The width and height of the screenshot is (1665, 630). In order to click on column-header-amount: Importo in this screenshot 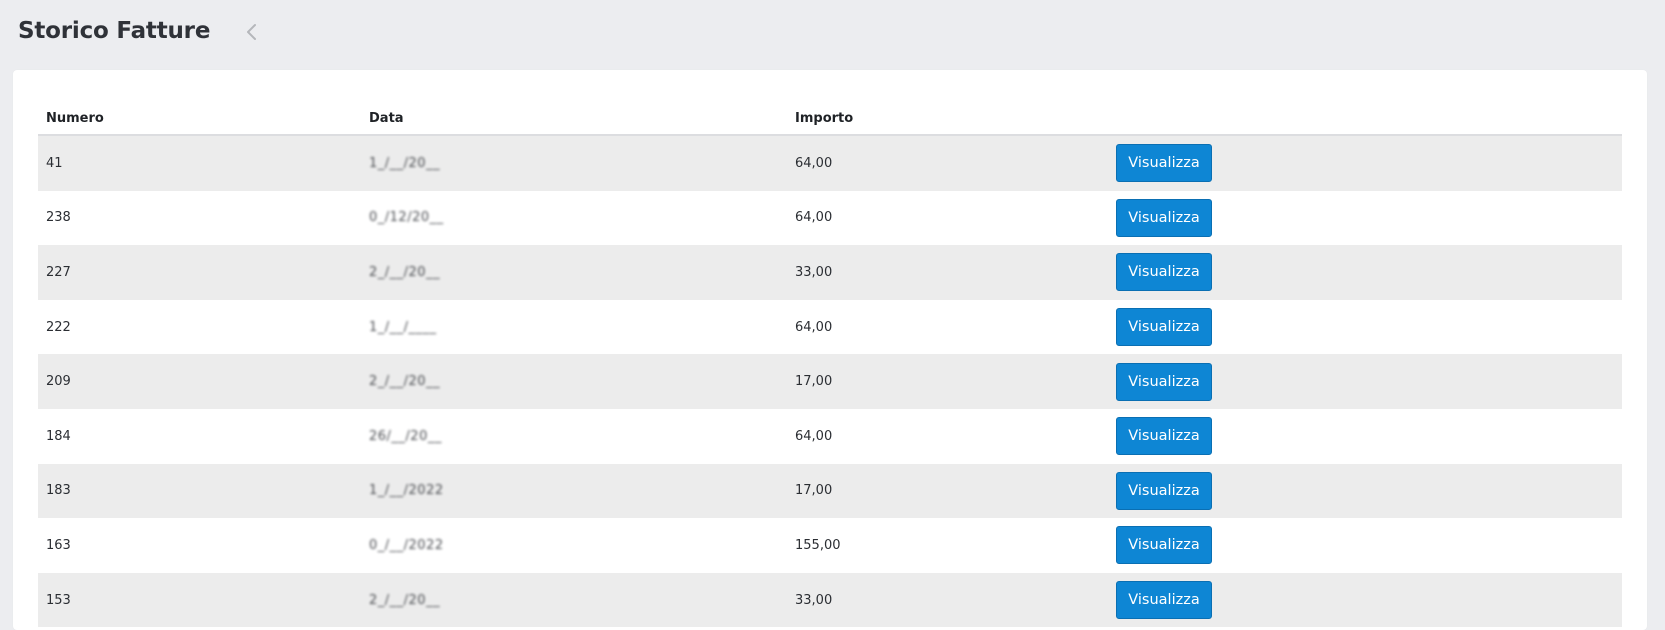, I will do `click(824, 118)`.